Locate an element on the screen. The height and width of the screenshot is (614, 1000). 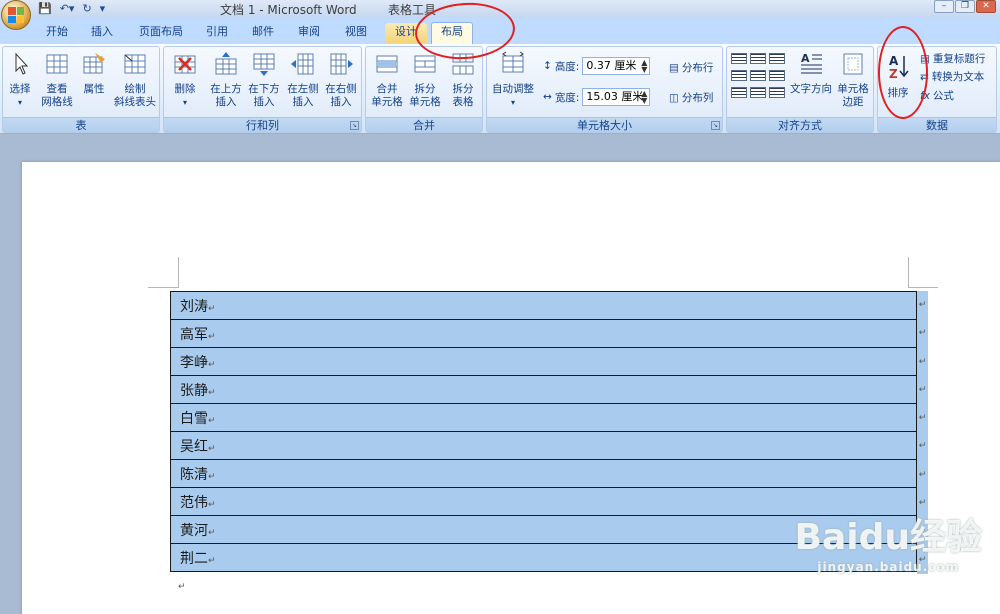
align-bottom-right-icon is located at coordinates (777, 92).